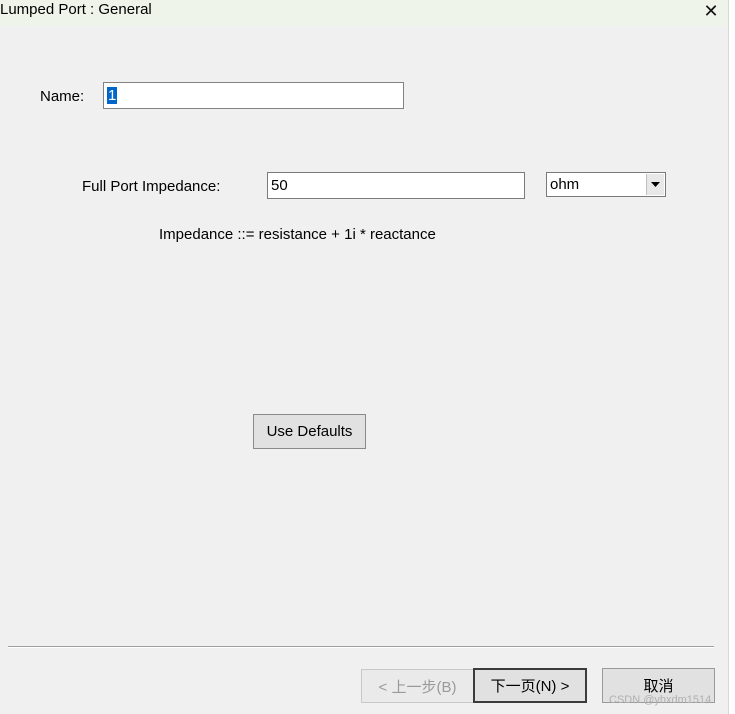  I want to click on footer-divider, so click(361, 647).